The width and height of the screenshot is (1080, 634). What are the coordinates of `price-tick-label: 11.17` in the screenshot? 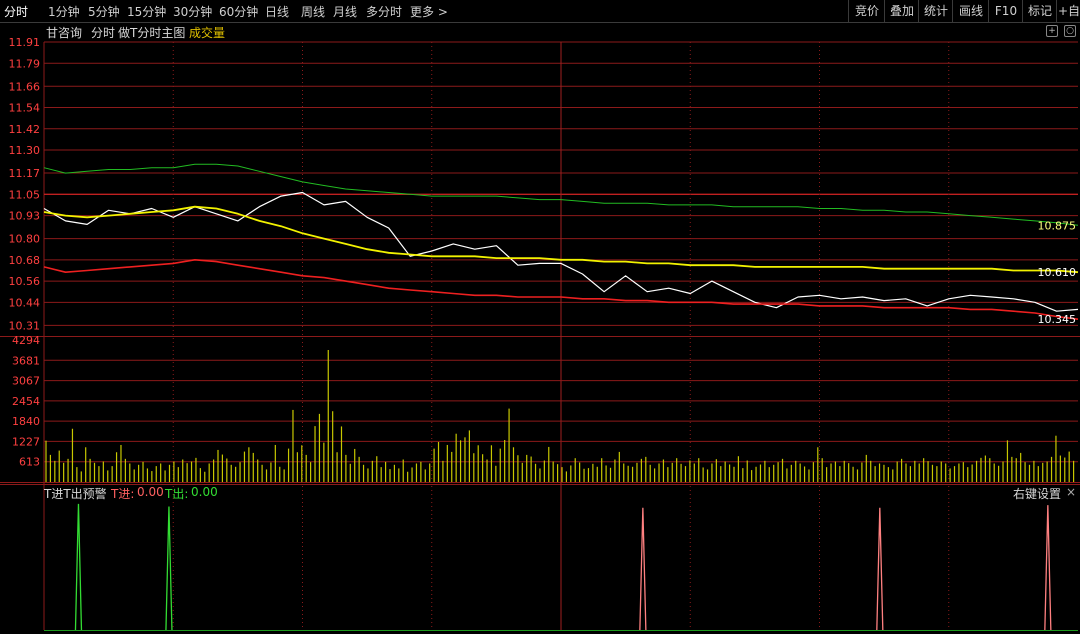 It's located at (25, 173).